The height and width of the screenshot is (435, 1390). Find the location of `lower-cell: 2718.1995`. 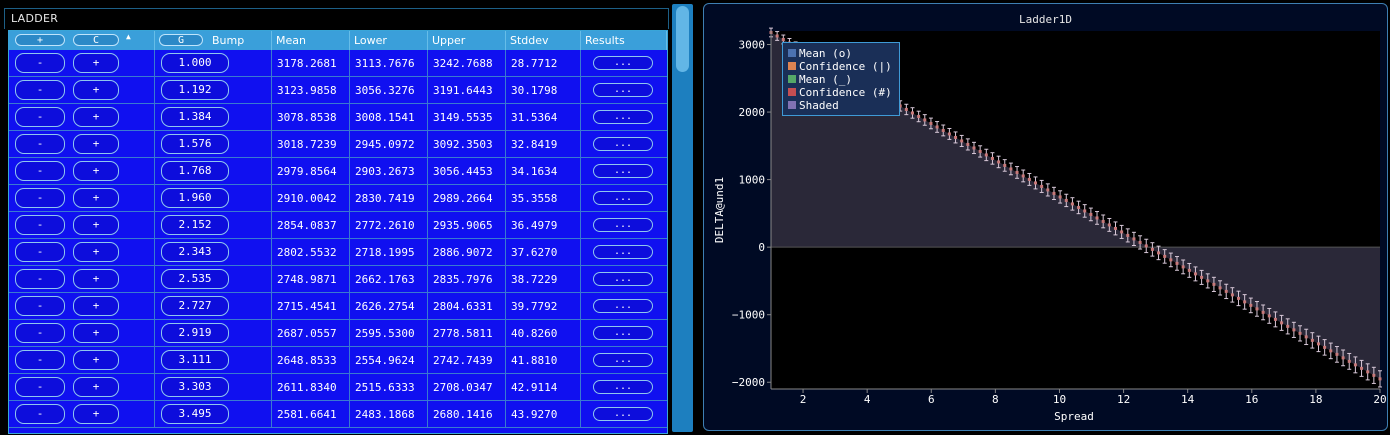

lower-cell: 2718.1995 is located at coordinates (389, 252).